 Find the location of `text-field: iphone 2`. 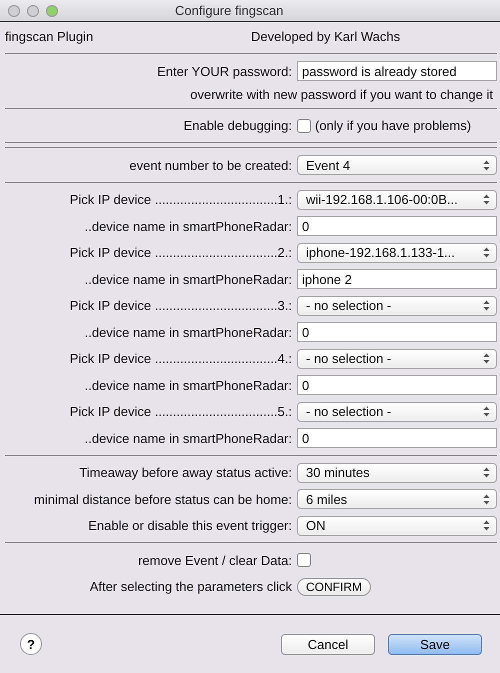

text-field: iphone 2 is located at coordinates (397, 279).